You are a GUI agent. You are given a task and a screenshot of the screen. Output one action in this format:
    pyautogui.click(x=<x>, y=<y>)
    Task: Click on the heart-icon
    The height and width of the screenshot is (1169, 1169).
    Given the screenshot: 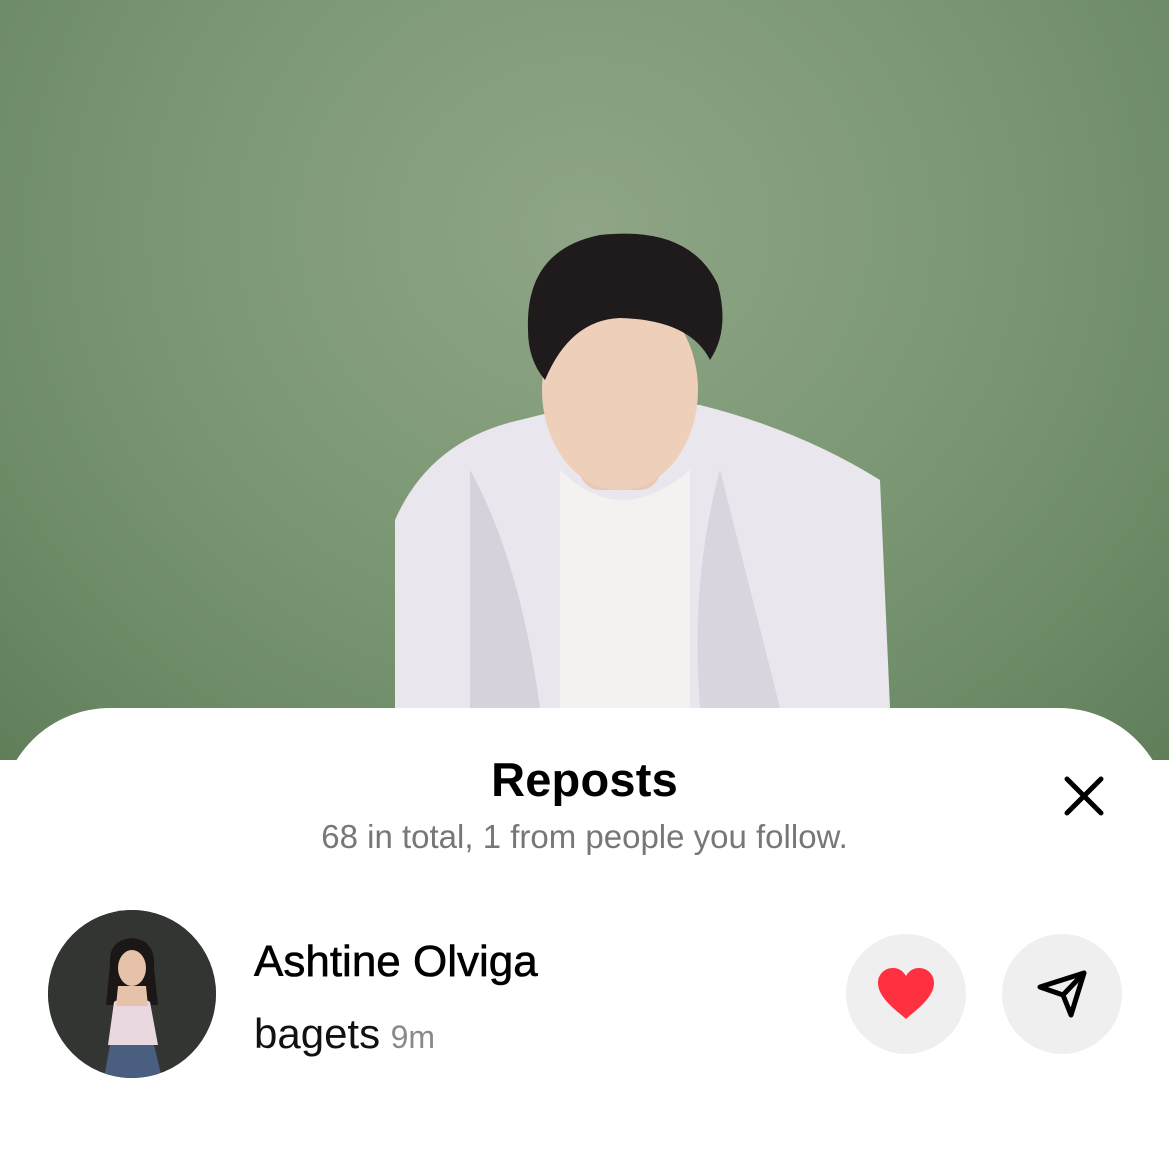 What is the action you would take?
    pyautogui.click(x=906, y=993)
    